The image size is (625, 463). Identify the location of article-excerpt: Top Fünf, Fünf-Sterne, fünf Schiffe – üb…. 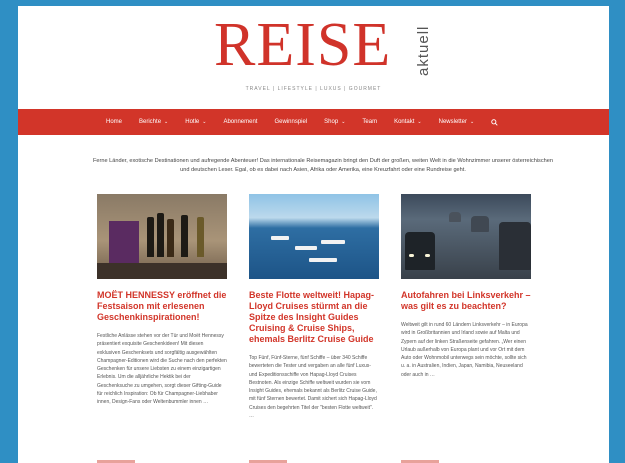
(313, 387).